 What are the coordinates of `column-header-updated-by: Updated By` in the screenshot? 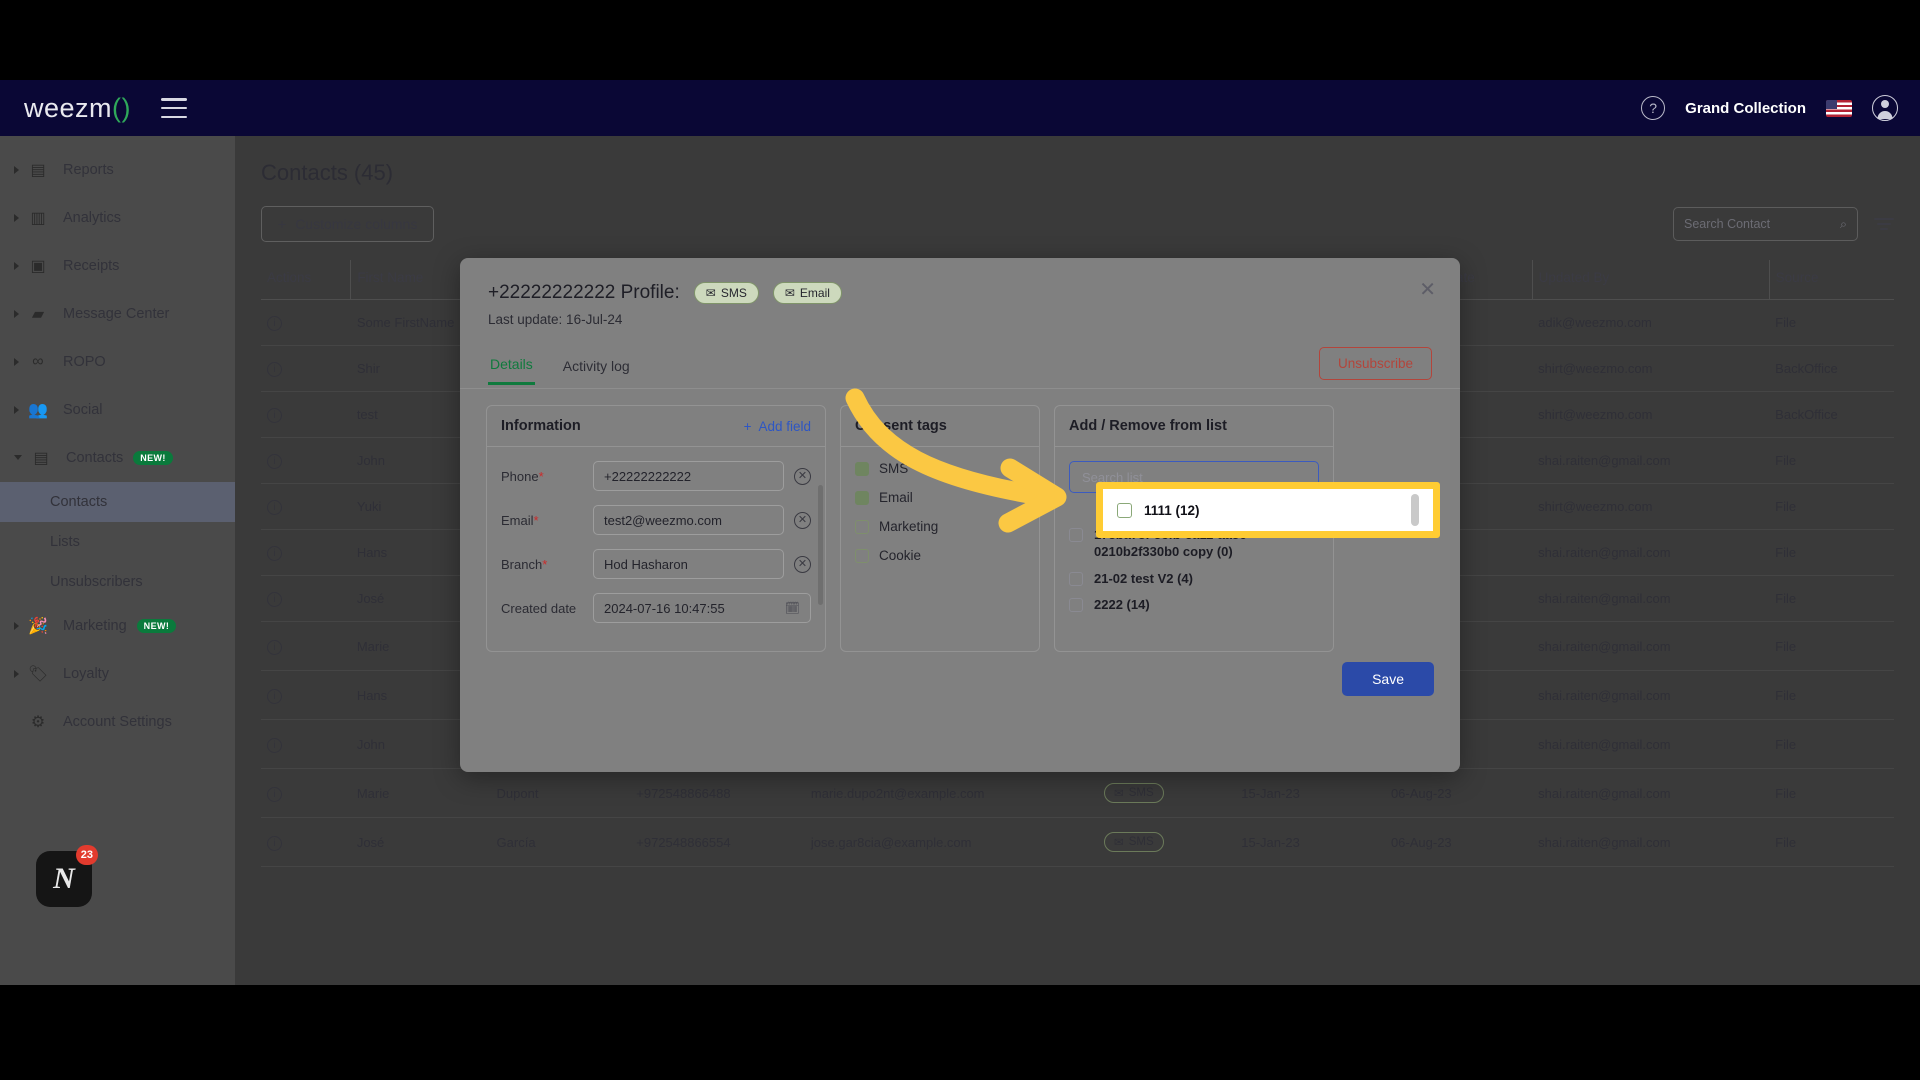 It's located at (1650, 280).